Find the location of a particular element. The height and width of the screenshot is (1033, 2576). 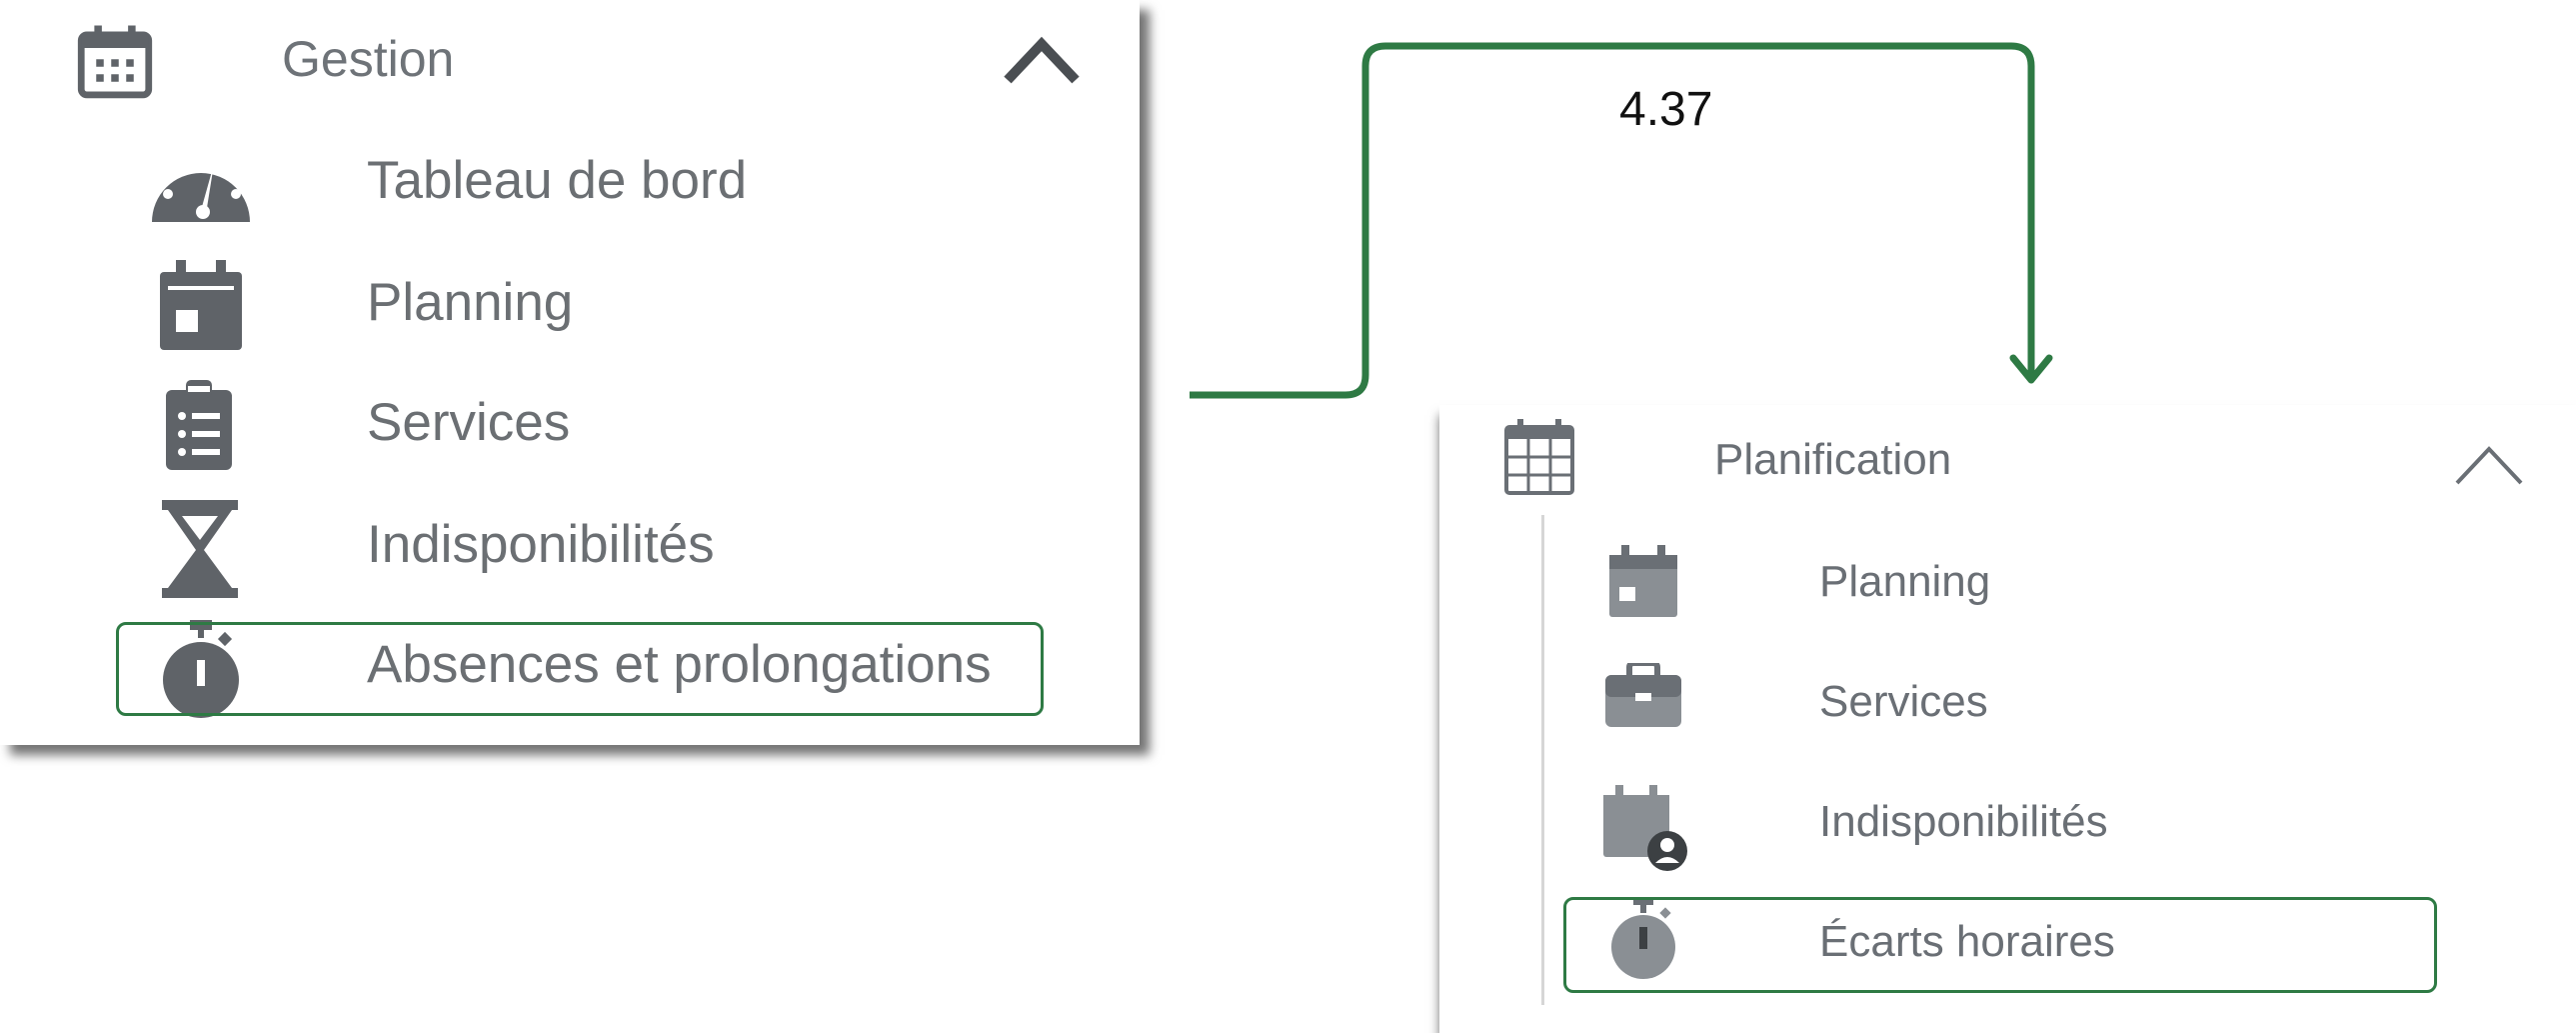

menu-header-gestion: Gestion is located at coordinates (570, 55).